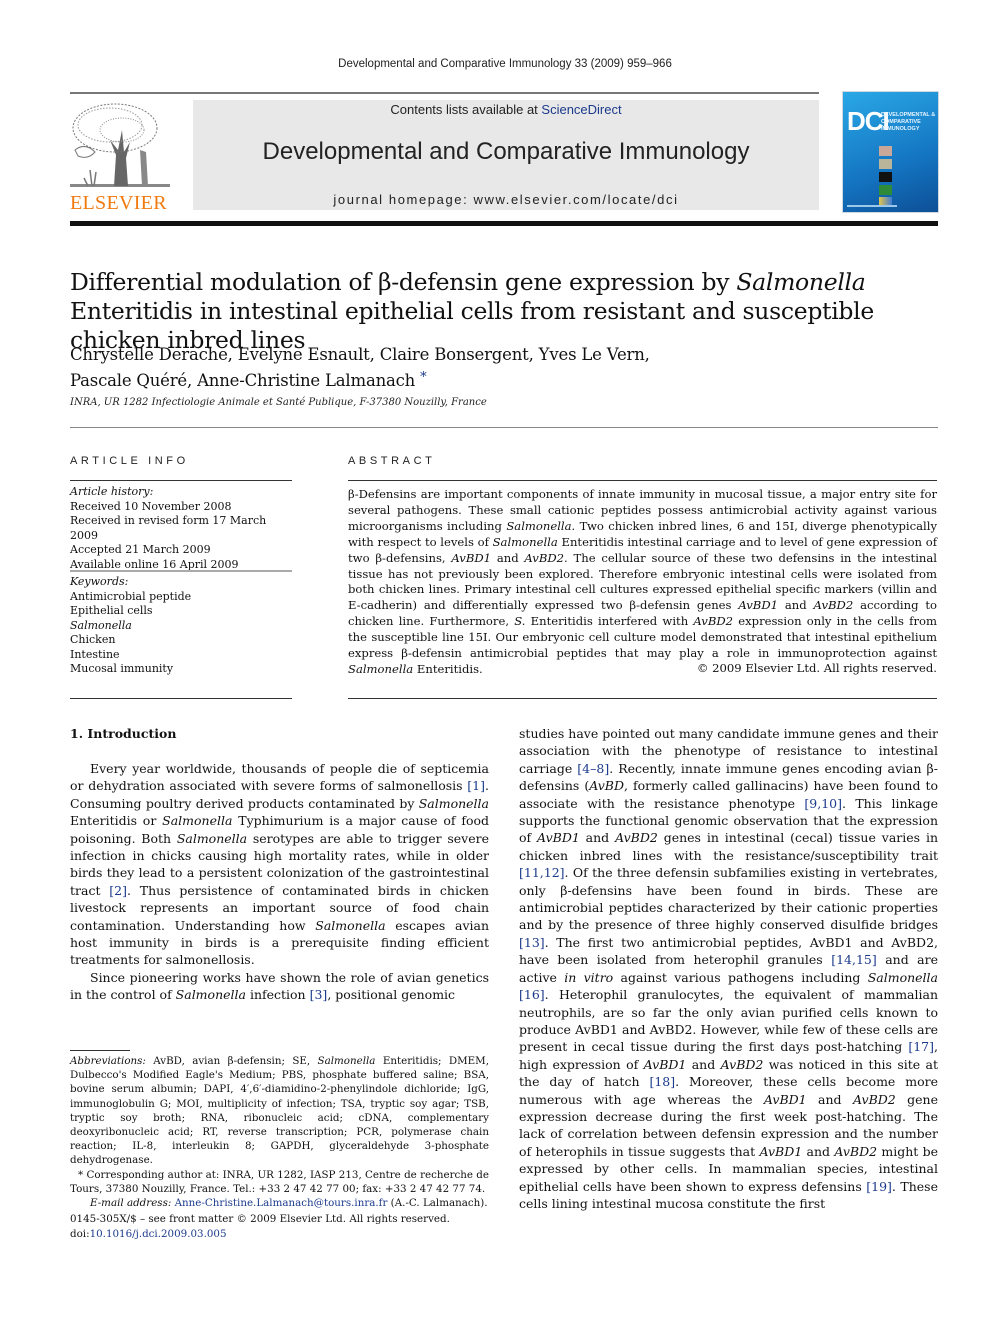 This screenshot has height=1323, width=992. What do you see at coordinates (506, 152) in the screenshot?
I see `journal-name: Developmental and Comparative Immunology` at bounding box center [506, 152].